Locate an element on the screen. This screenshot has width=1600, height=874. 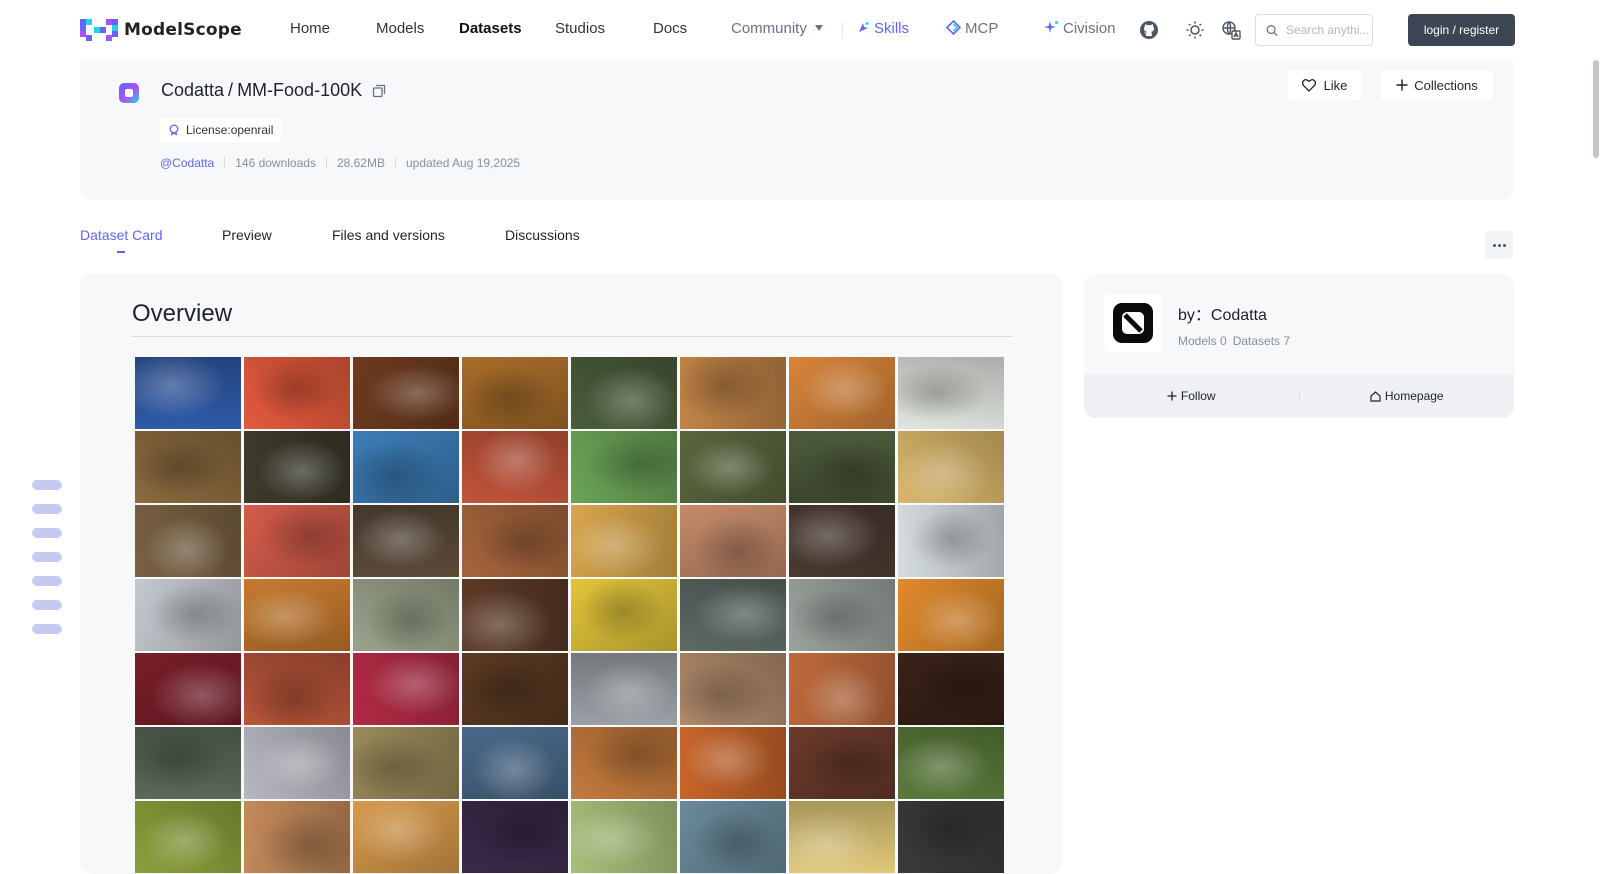
nav-community: Community is located at coordinates (777, 28).